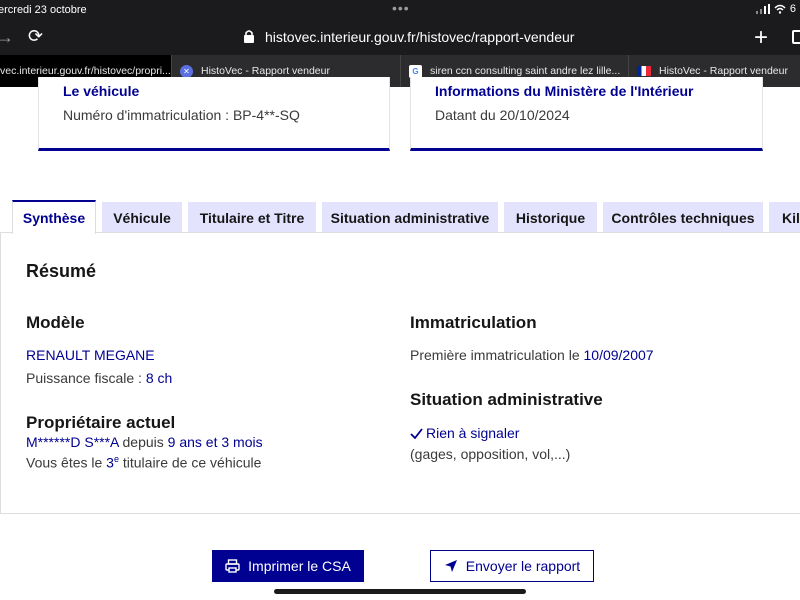  Describe the element at coordinates (159, 378) in the screenshot. I see `fiscal-power-value: 8 ch` at that location.